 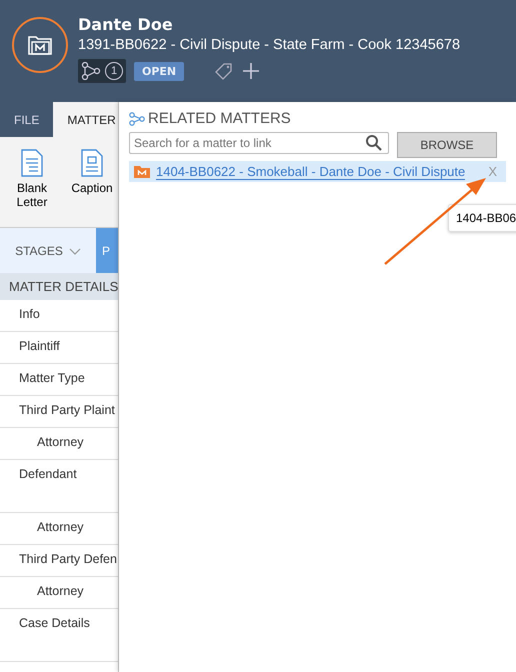 I want to click on detail-item: Third Party Defen, so click(x=59, y=561).